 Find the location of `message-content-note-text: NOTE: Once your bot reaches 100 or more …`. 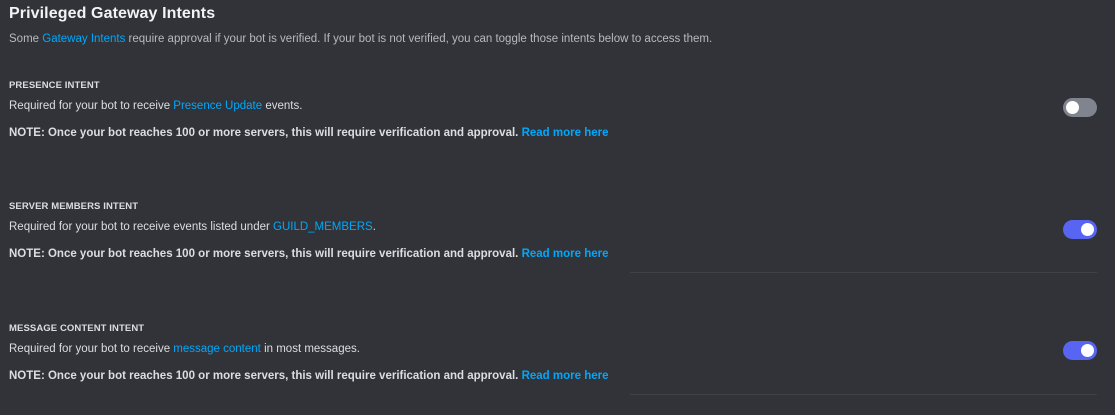

message-content-note-text: NOTE: Once your bot reaches 100 or more … is located at coordinates (264, 376).